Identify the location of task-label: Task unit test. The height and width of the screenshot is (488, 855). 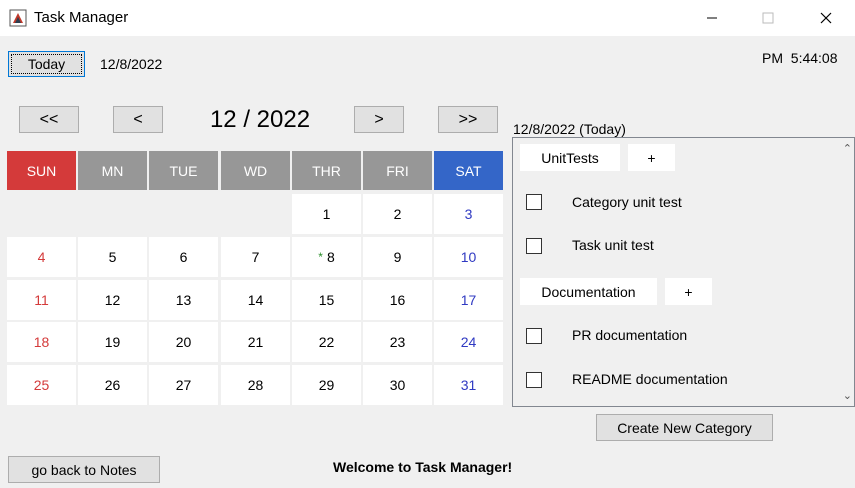
(613, 245).